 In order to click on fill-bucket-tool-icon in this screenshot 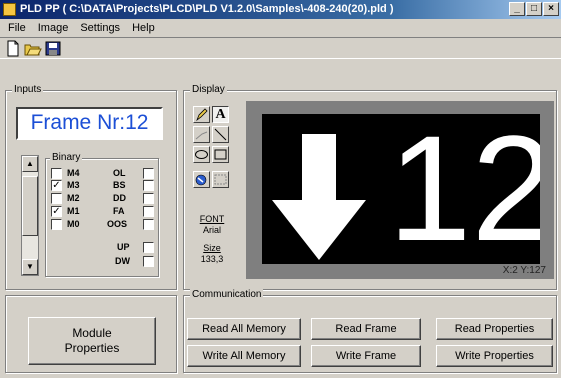, I will do `click(201, 179)`.